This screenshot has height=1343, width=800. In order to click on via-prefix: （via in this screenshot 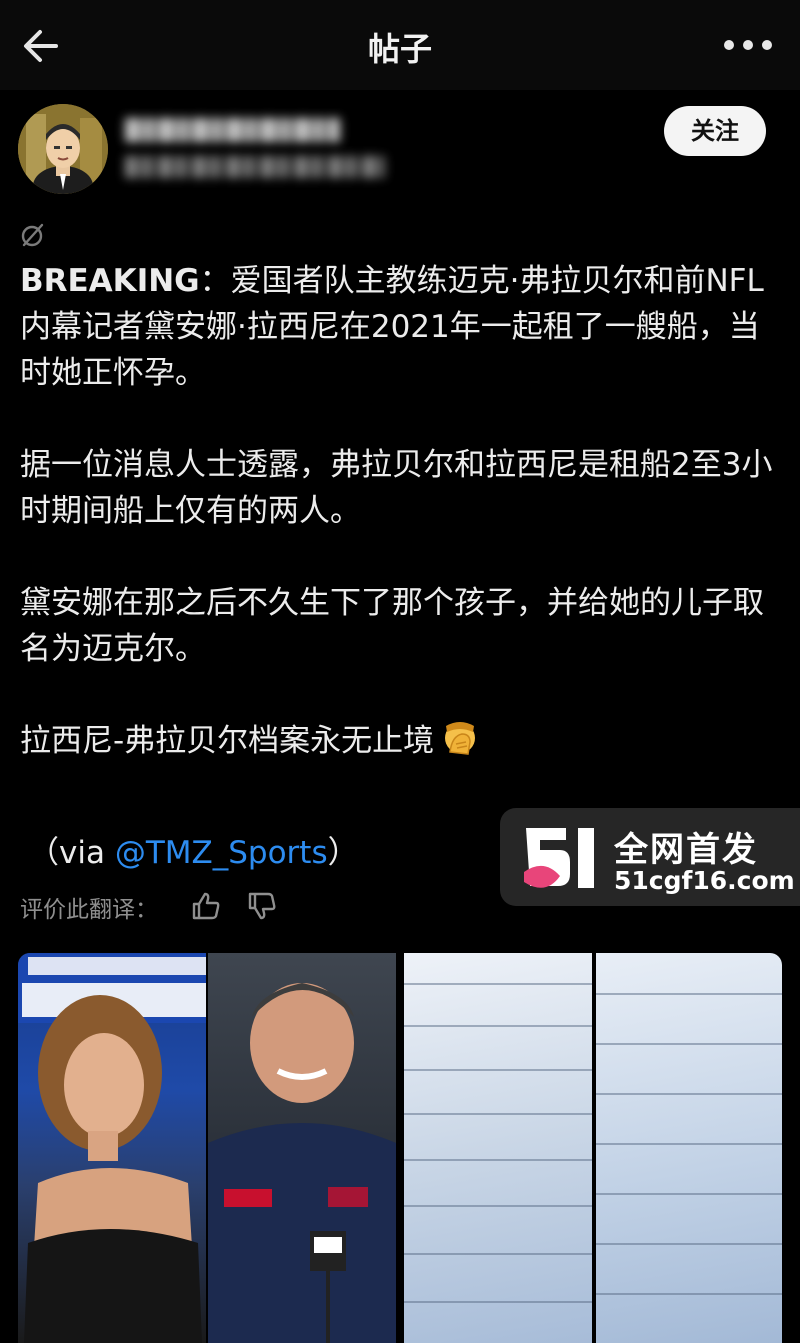, I will do `click(71, 853)`.